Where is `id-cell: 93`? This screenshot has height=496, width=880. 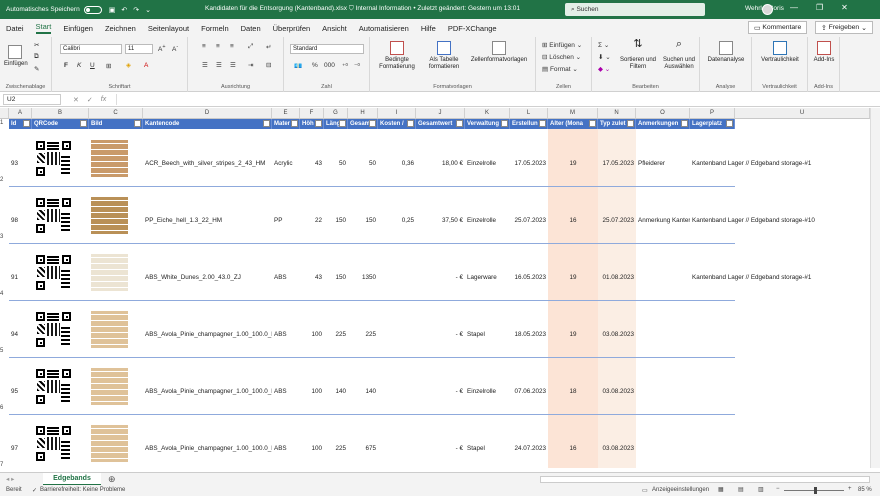 id-cell: 93 is located at coordinates (20, 163).